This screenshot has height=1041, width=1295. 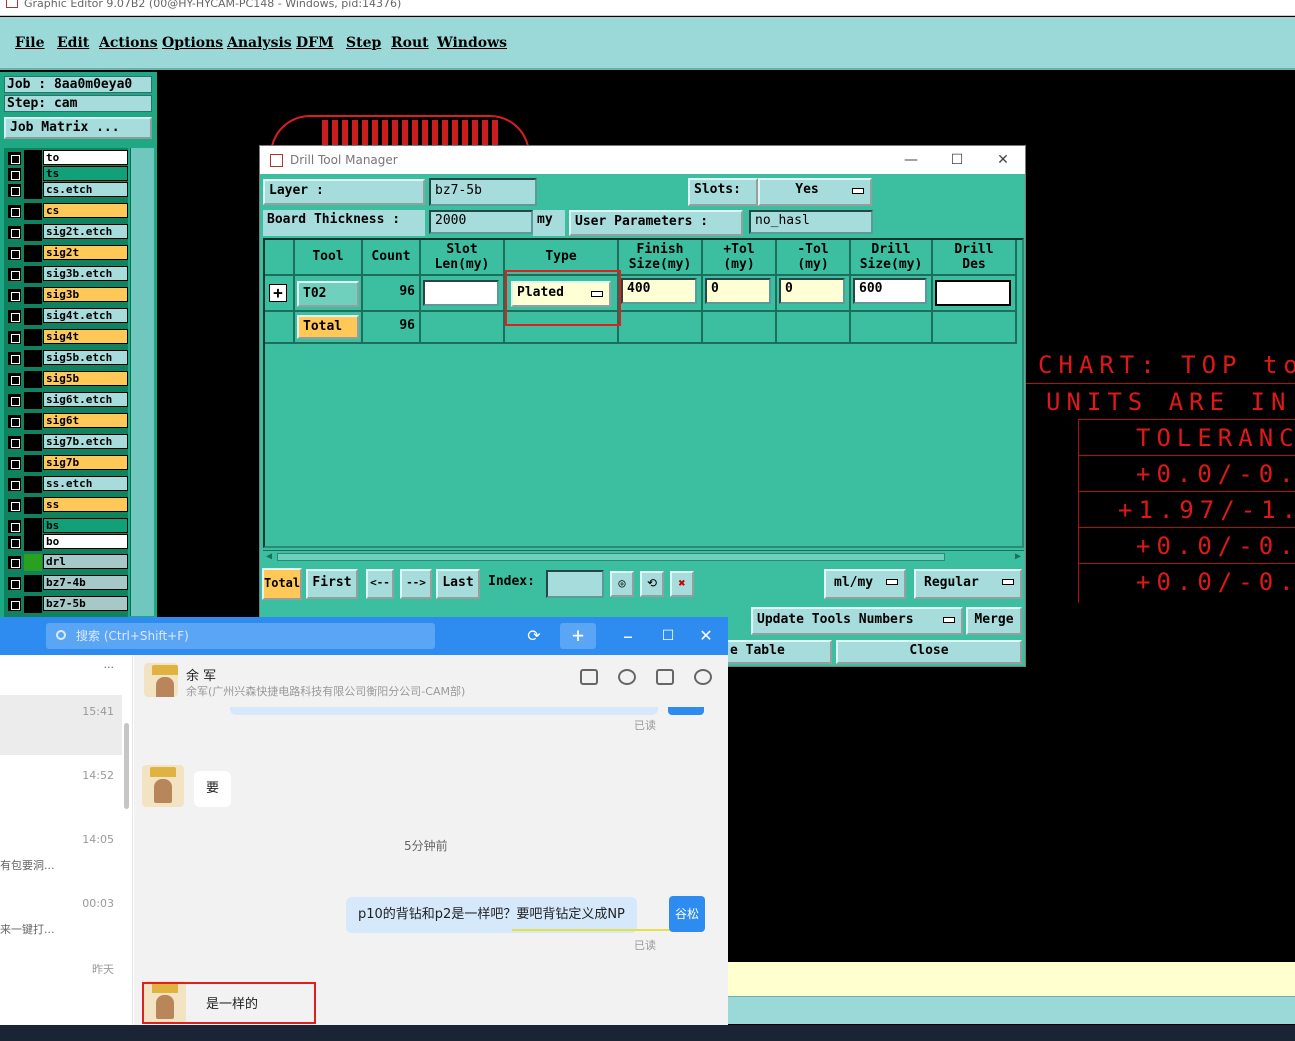 I want to click on layer-name: sig4t, so click(x=85, y=336).